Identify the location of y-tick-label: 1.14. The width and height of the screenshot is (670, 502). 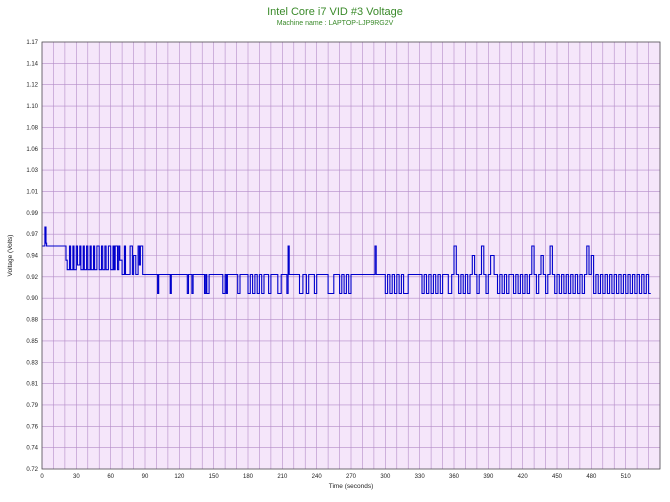
(32, 64).